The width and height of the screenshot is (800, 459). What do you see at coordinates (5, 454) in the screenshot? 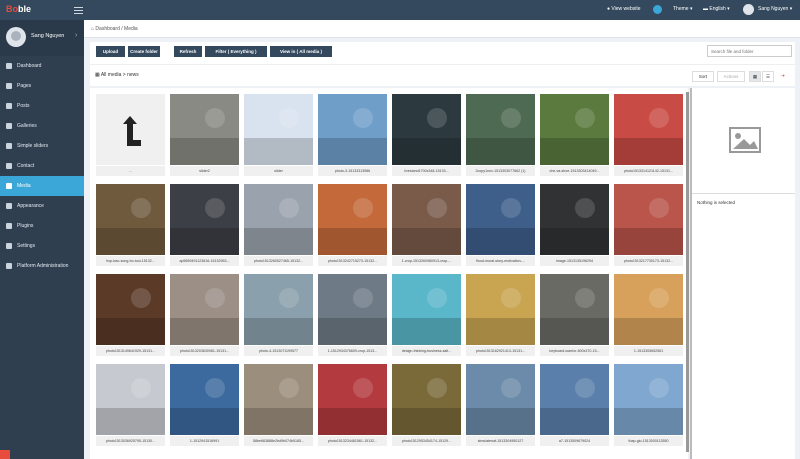
I see `chat-icon` at bounding box center [5, 454].